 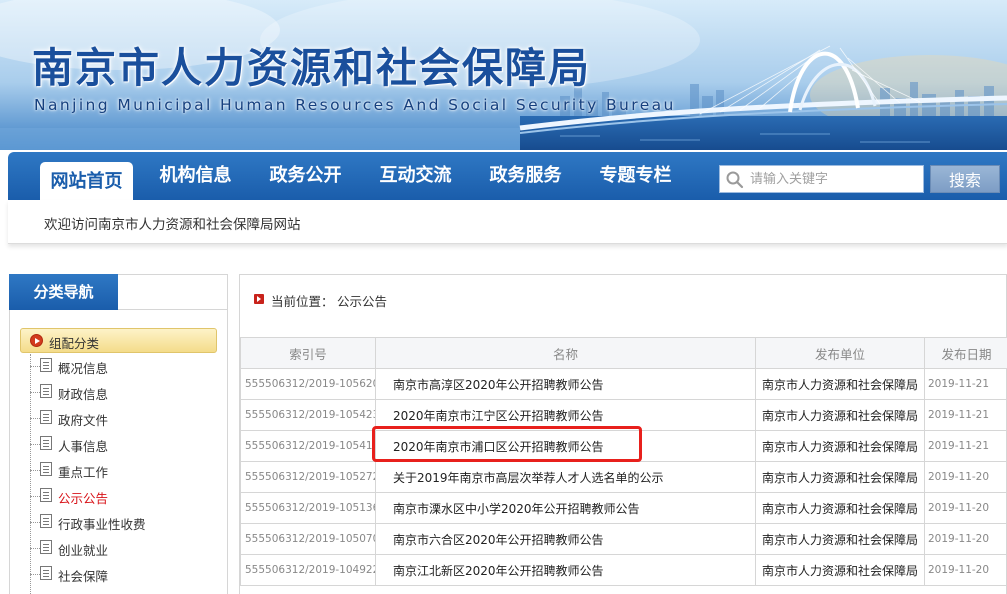 What do you see at coordinates (308, 570) in the screenshot?
I see `cell-index: 555506312/2019-104922` at bounding box center [308, 570].